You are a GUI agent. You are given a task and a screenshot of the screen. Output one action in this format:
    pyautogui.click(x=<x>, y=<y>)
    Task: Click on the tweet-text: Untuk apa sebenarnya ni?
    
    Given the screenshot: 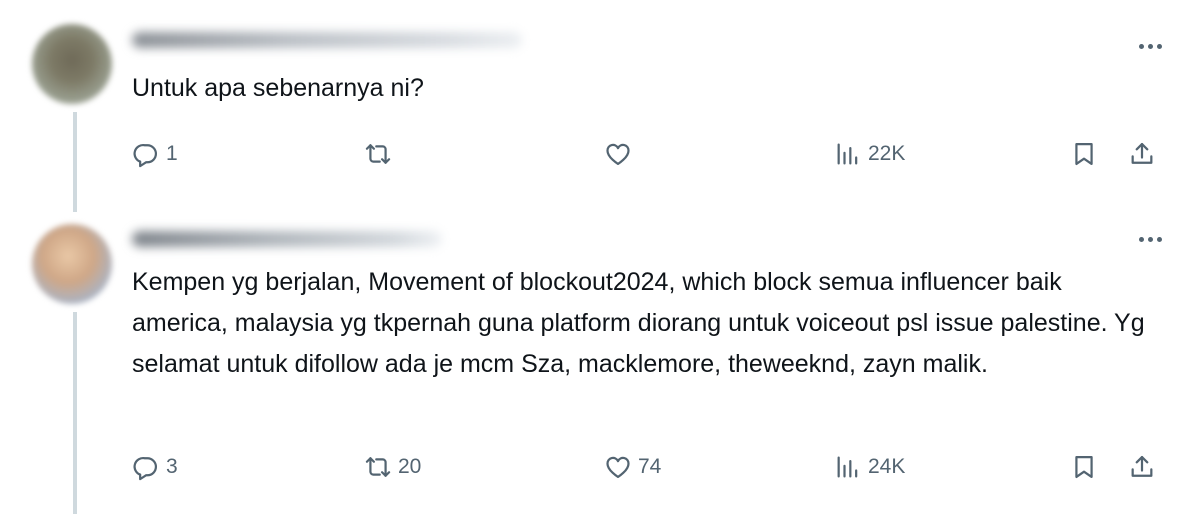 What is the action you would take?
    pyautogui.click(x=278, y=88)
    